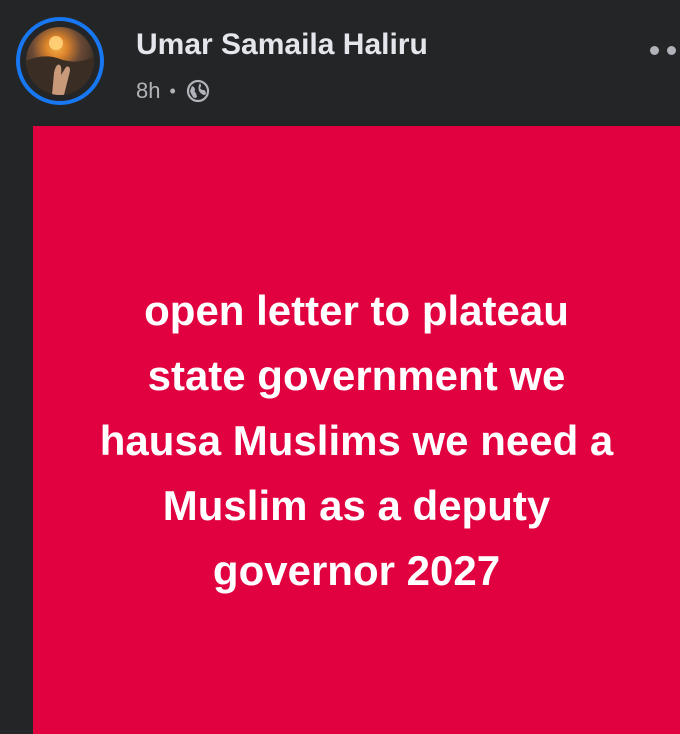  Describe the element at coordinates (356, 375) in the screenshot. I see `post-text-line: state government we` at that location.